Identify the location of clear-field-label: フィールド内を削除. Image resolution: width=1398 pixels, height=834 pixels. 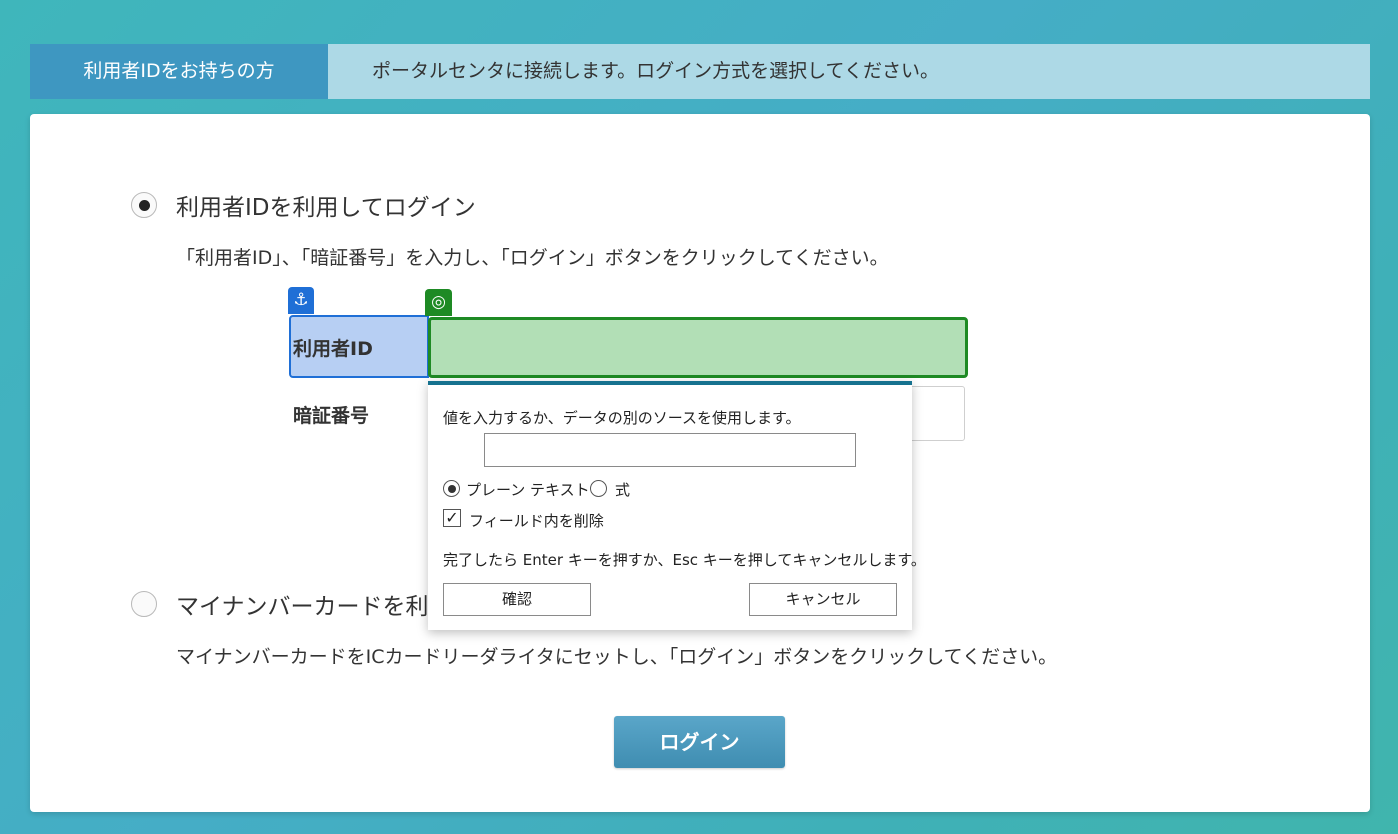
(536, 521).